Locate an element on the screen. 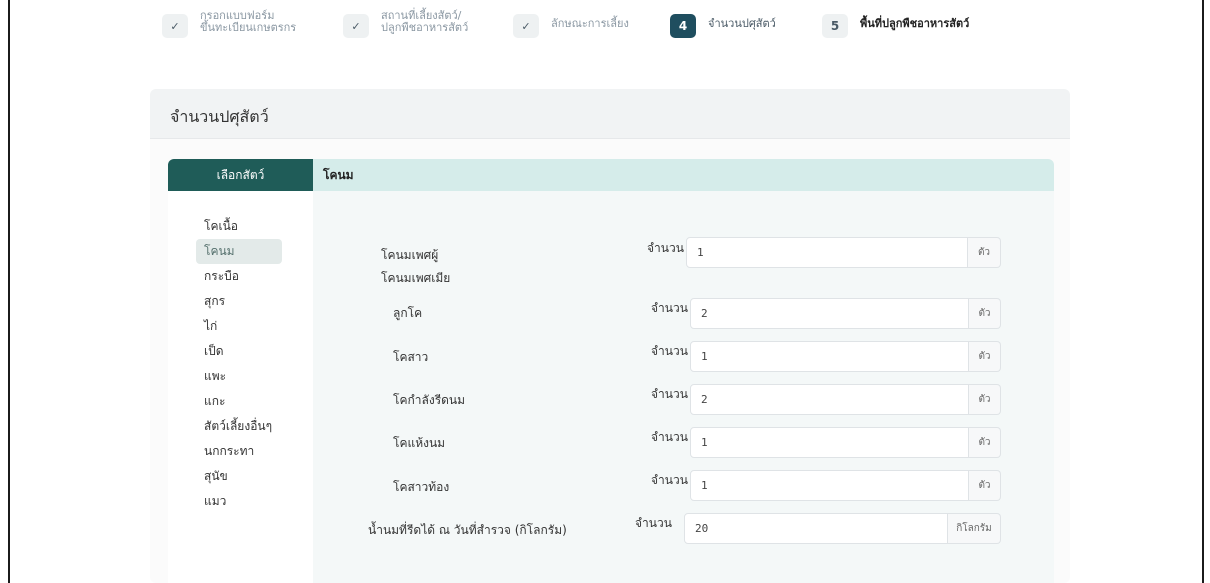  male-unit: ตัว is located at coordinates (984, 252).